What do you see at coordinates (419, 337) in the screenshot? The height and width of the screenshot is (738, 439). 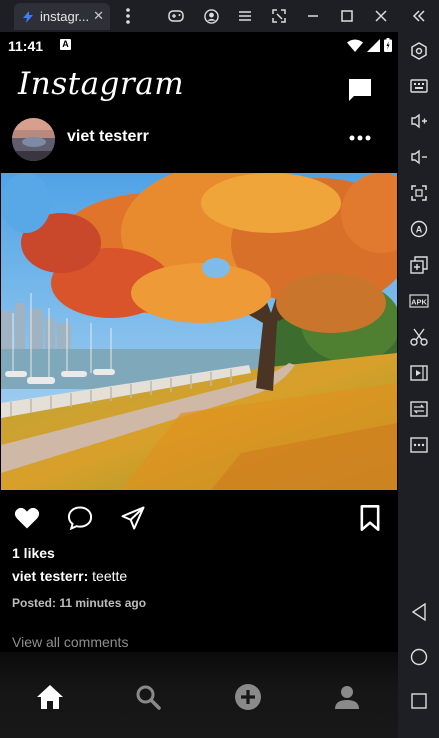 I see `cut-icon` at bounding box center [419, 337].